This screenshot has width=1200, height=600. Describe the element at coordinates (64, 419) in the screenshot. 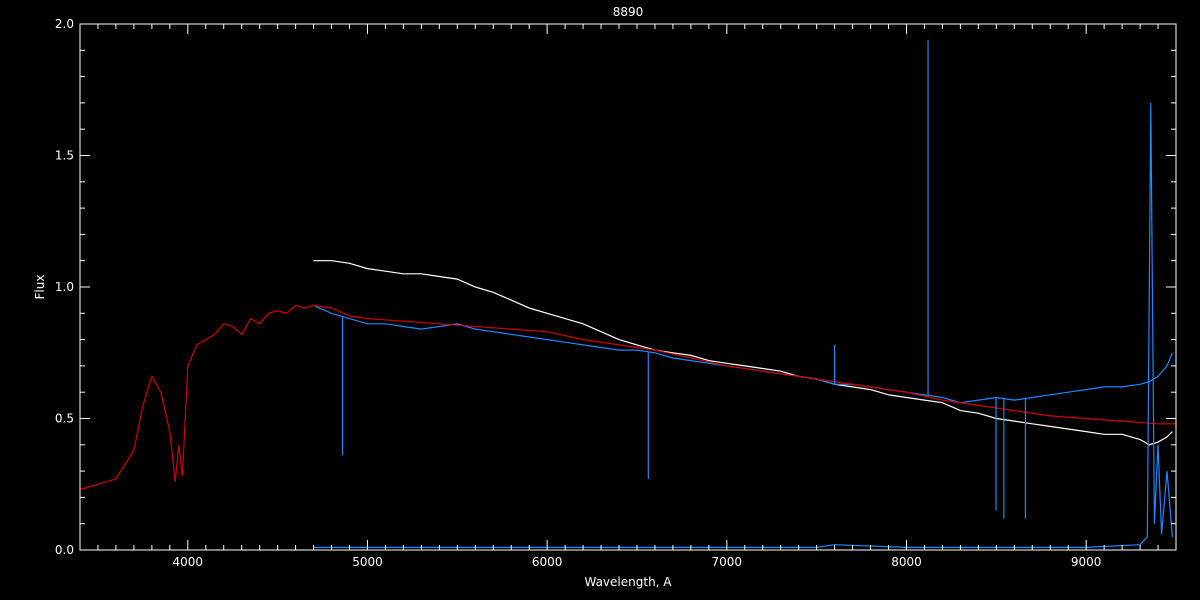

I see `y-tick-label: 0.5` at that location.